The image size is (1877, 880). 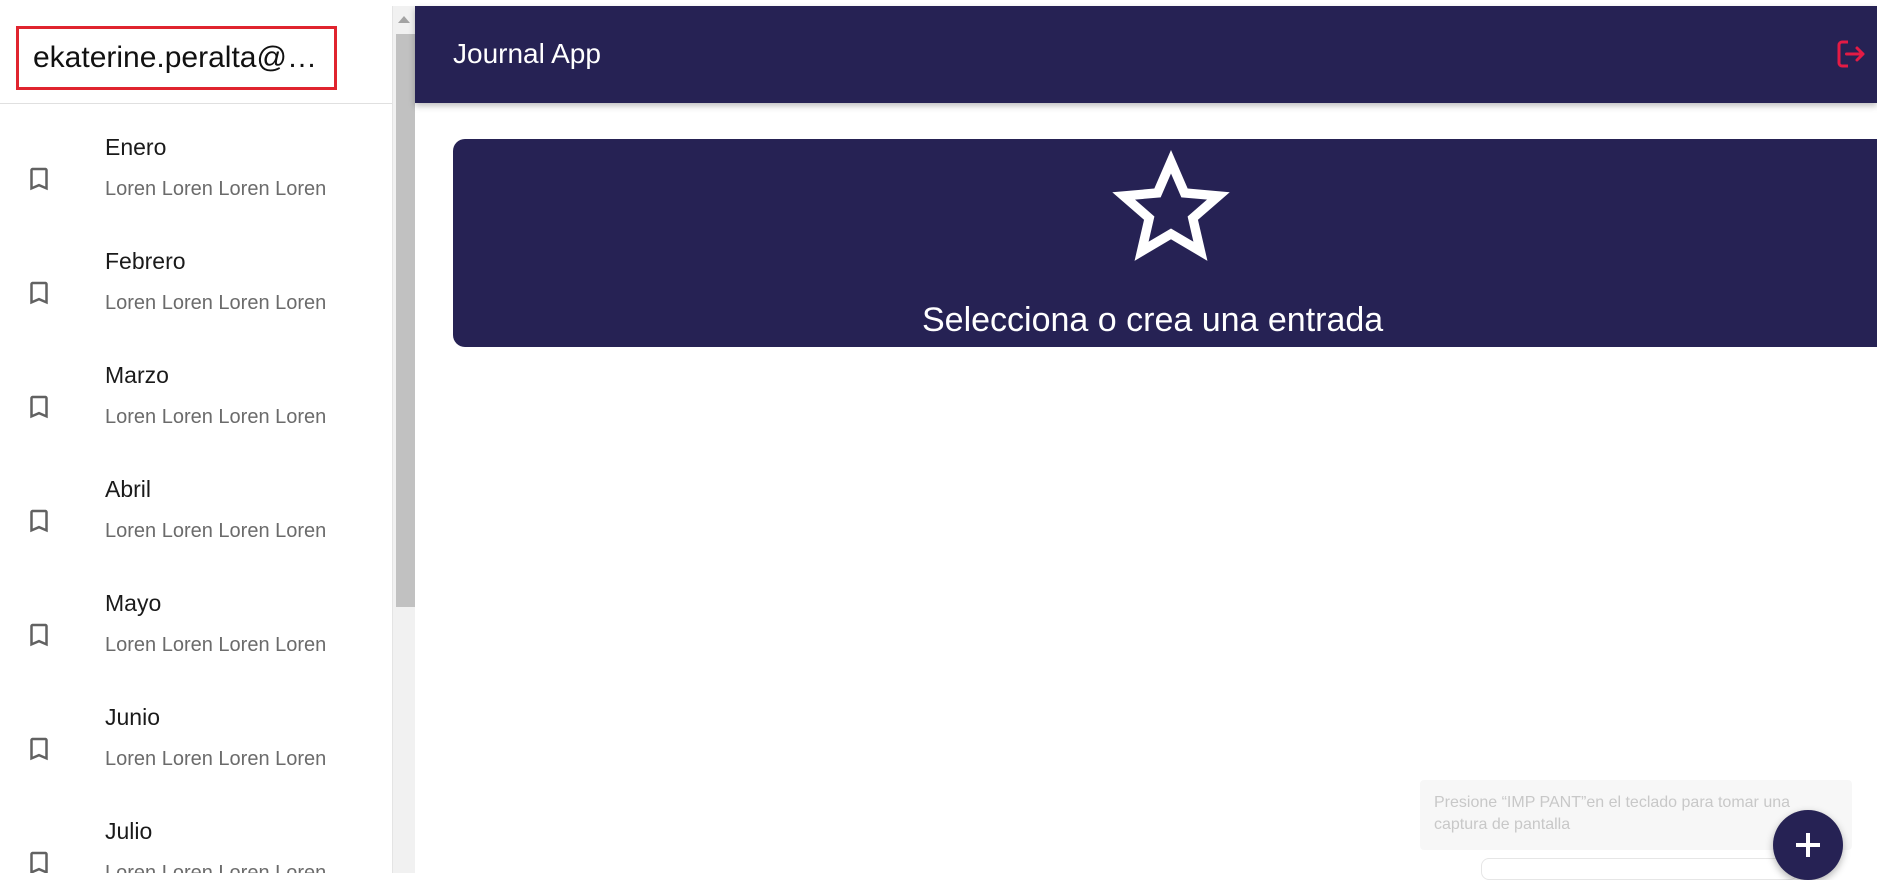 I want to click on entry-title: Enero, so click(x=136, y=147).